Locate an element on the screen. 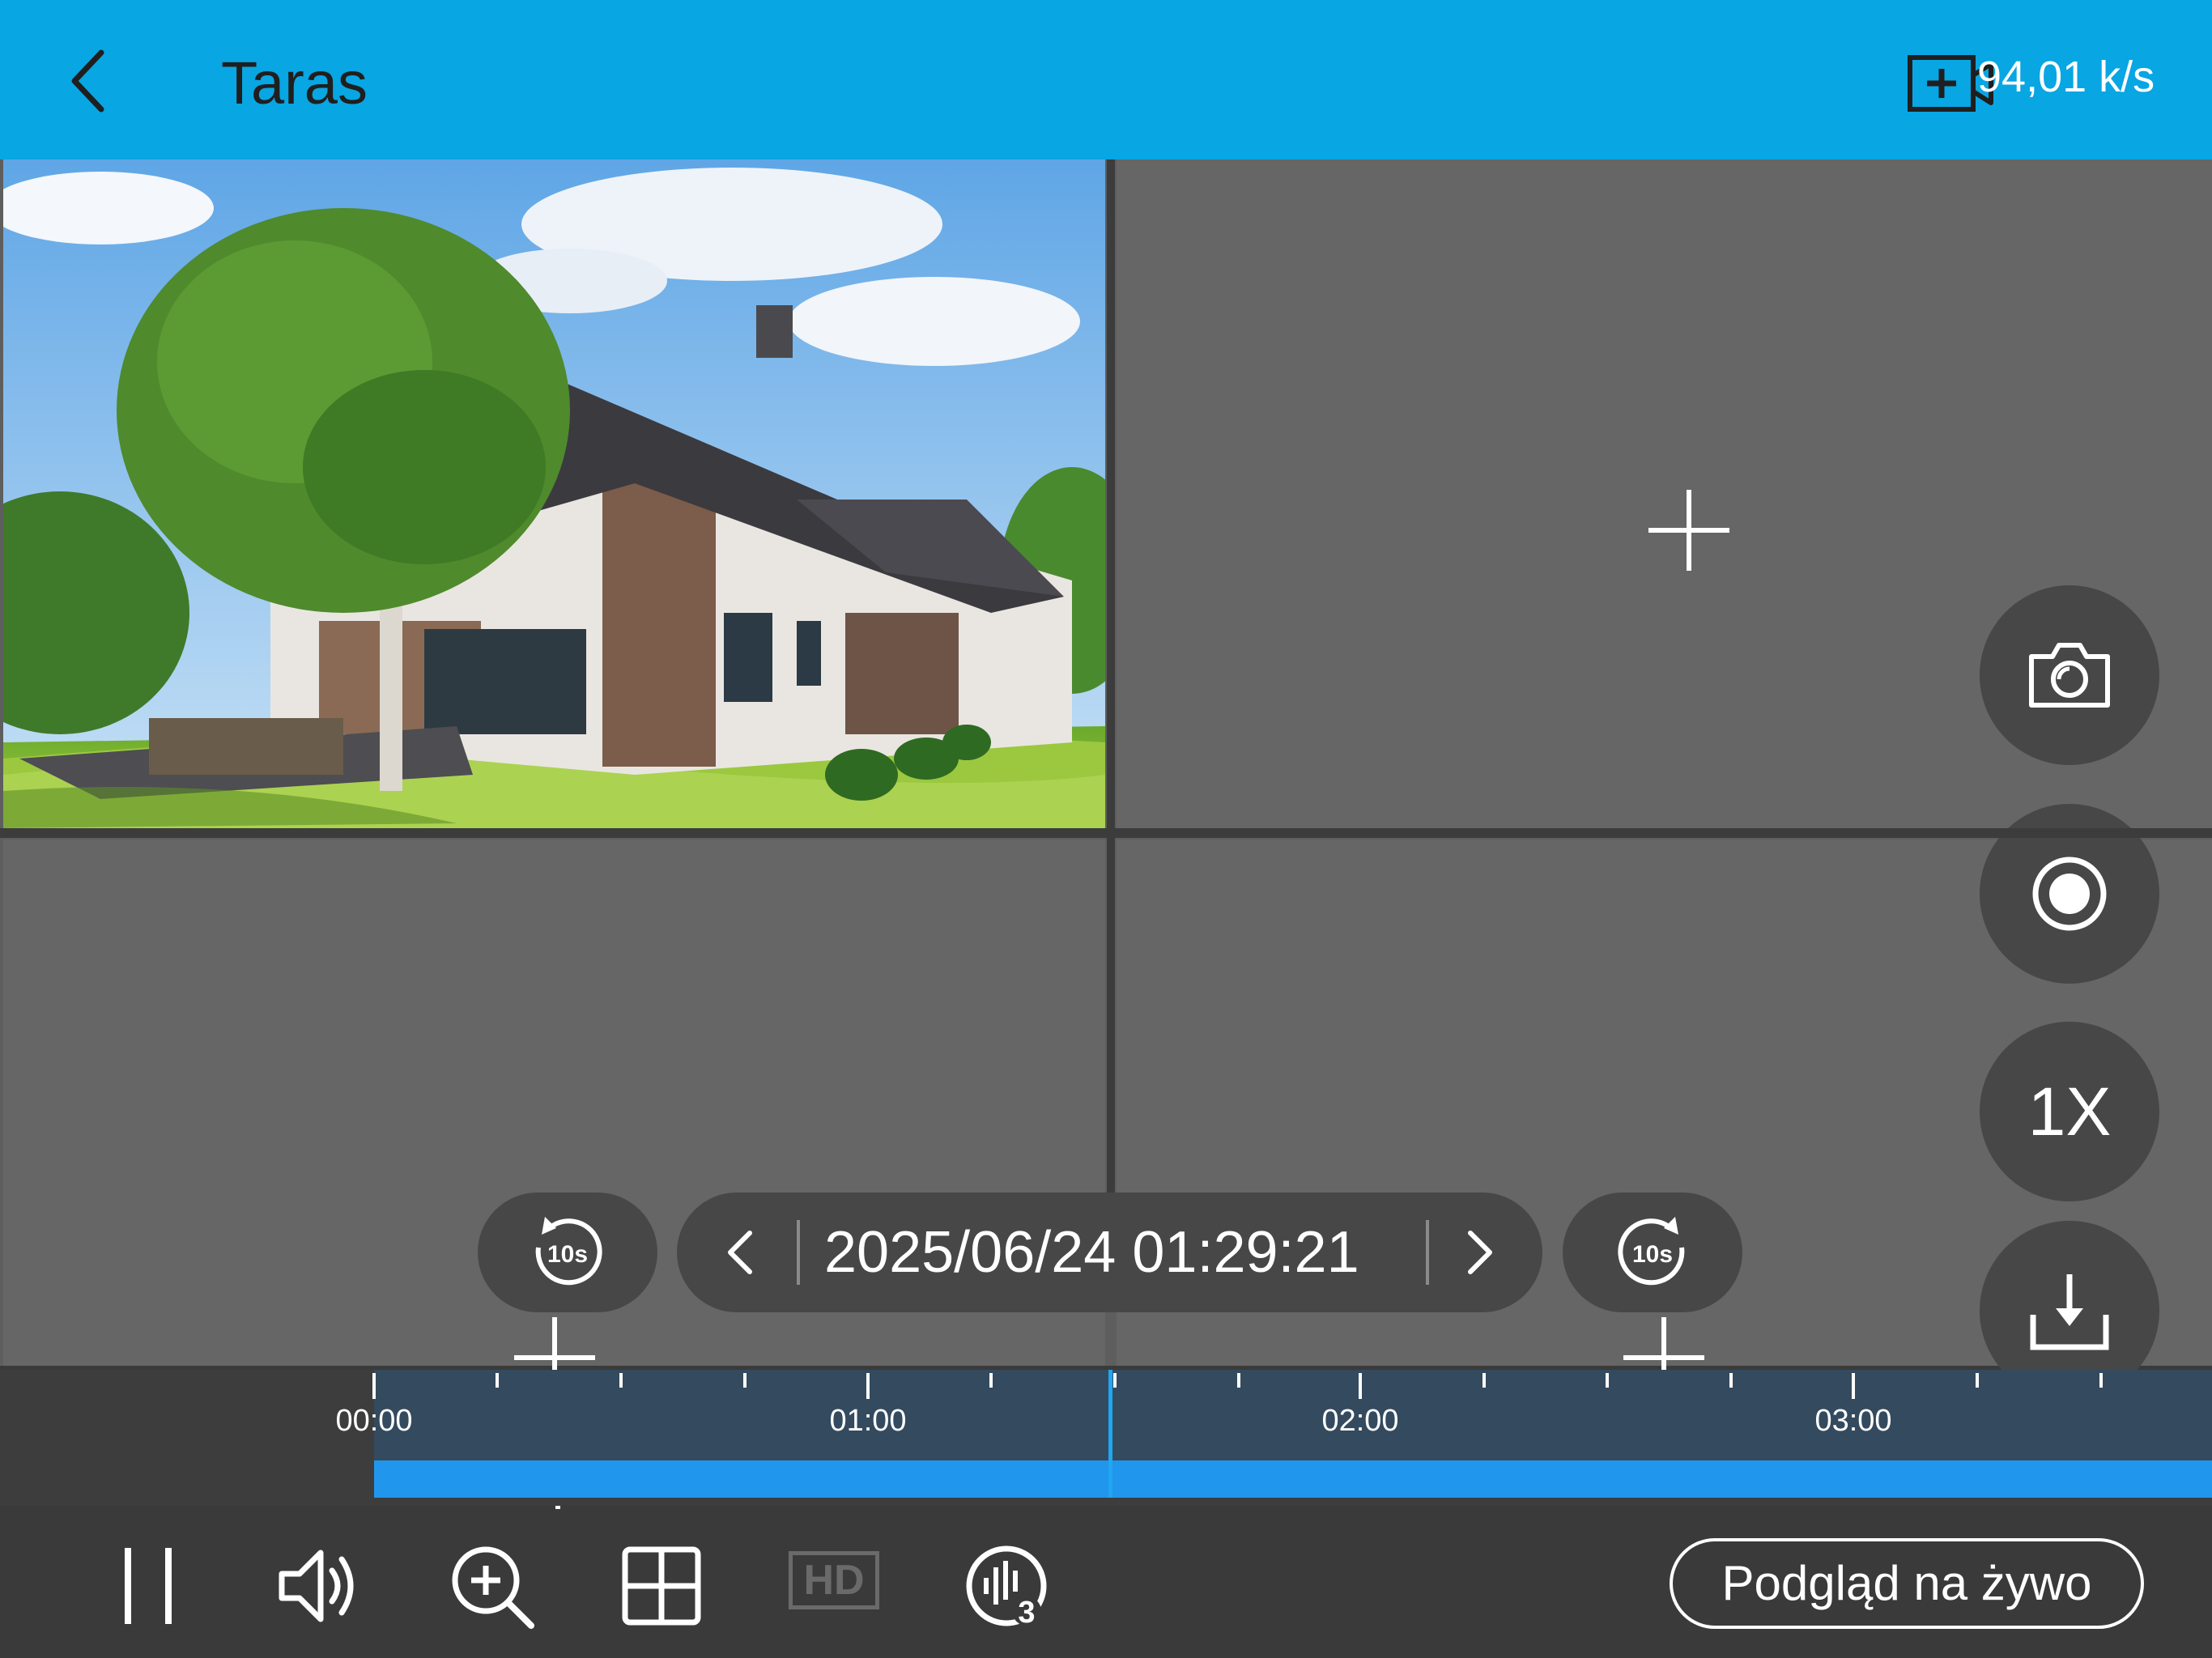 The image size is (2212, 1658). previous-day-icon is located at coordinates (741, 1252).